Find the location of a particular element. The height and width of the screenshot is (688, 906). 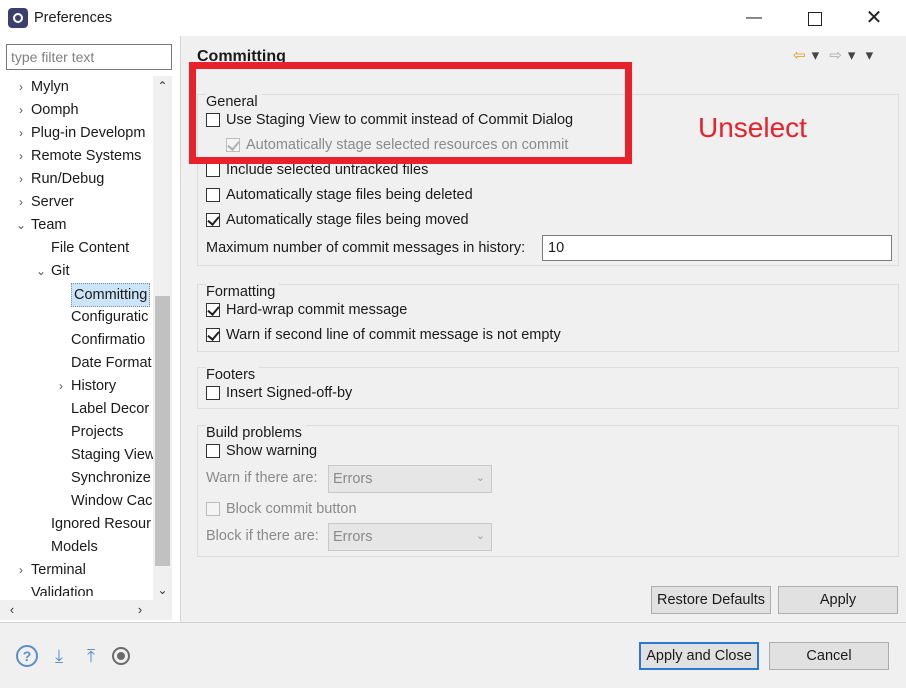

block-commit-checkbox is located at coordinates (213, 509).